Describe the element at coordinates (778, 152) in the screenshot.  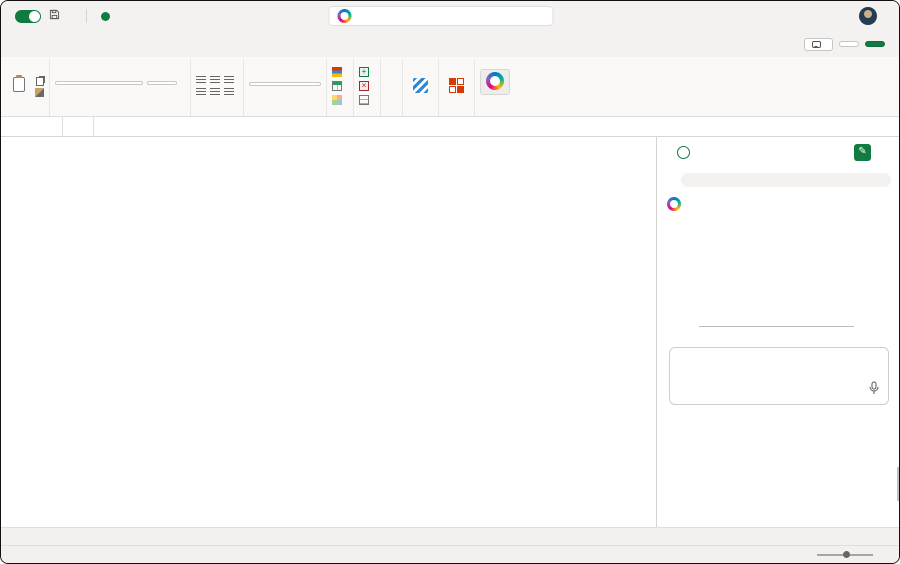
I see `copilot-pane-header: ✎` at that location.